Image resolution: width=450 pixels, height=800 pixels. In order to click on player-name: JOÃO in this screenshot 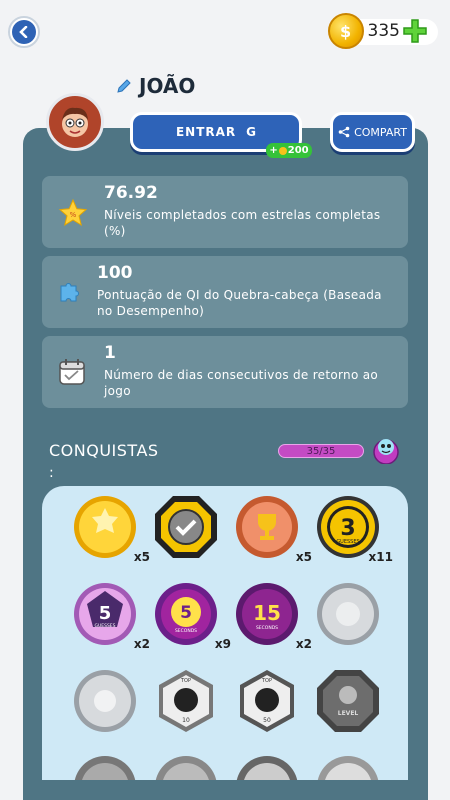, I will do `click(167, 86)`.